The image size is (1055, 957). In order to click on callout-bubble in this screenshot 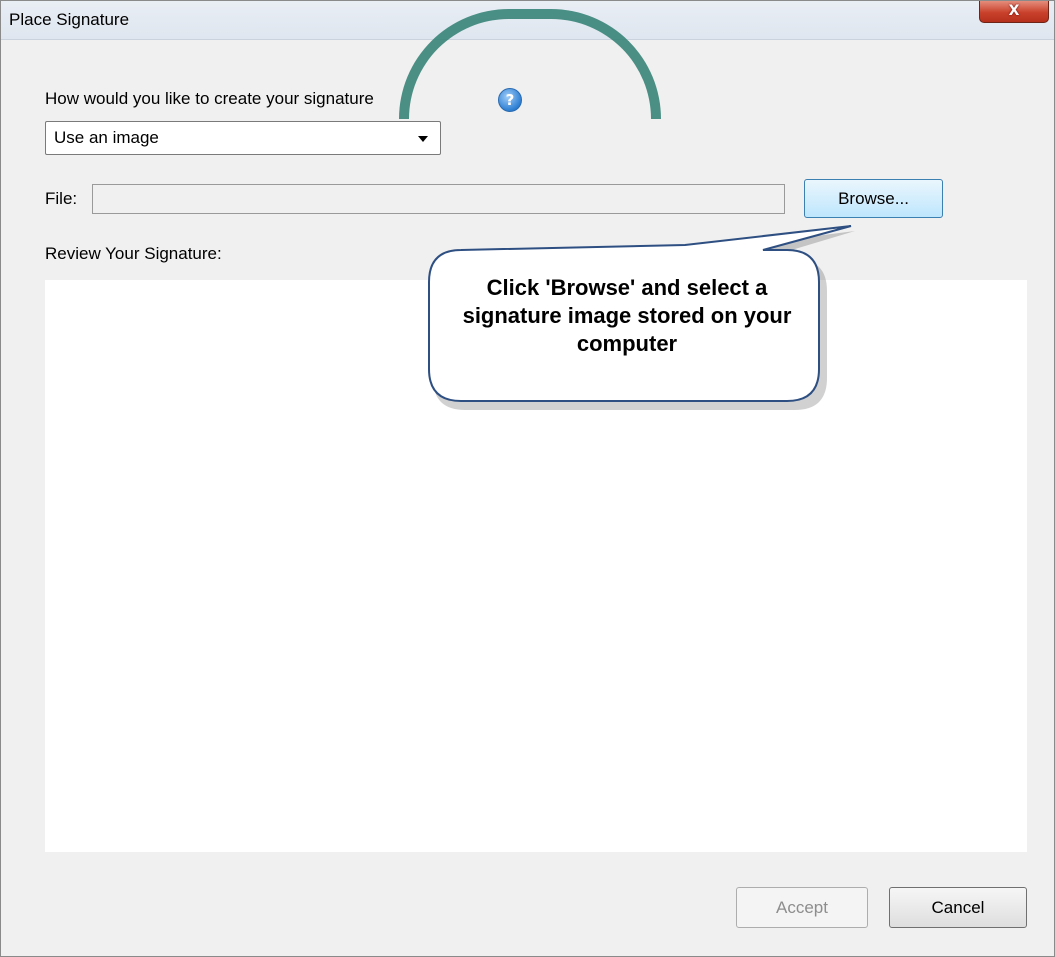, I will do `click(641, 317)`.